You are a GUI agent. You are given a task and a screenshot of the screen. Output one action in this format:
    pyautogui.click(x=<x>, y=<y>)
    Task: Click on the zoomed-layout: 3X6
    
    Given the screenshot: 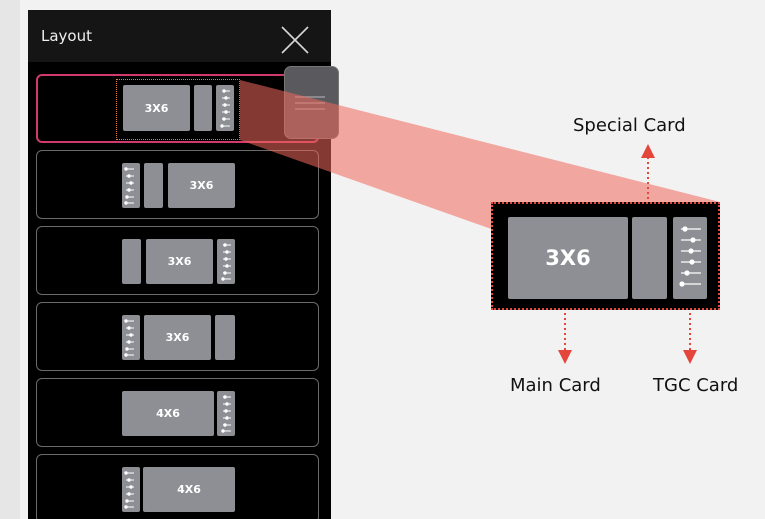 What is the action you would take?
    pyautogui.click(x=605, y=256)
    